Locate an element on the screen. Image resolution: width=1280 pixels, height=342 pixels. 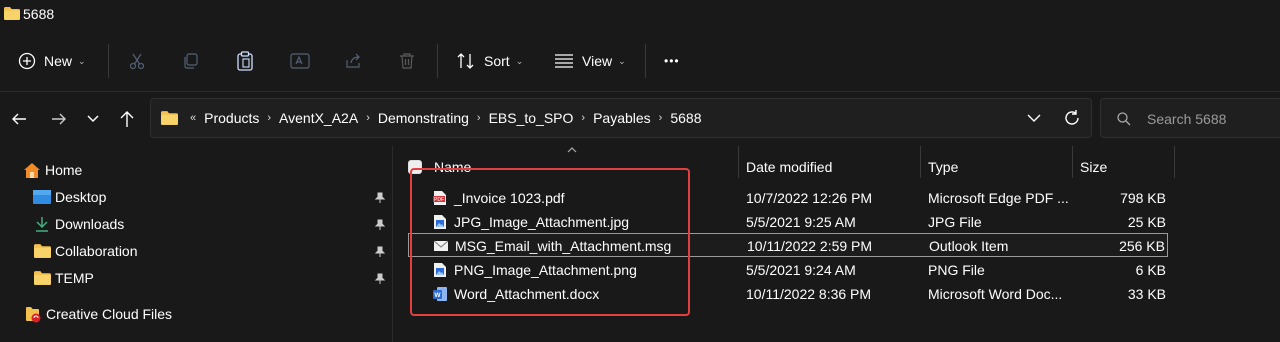
sort-ascending-icon is located at coordinates (572, 150).